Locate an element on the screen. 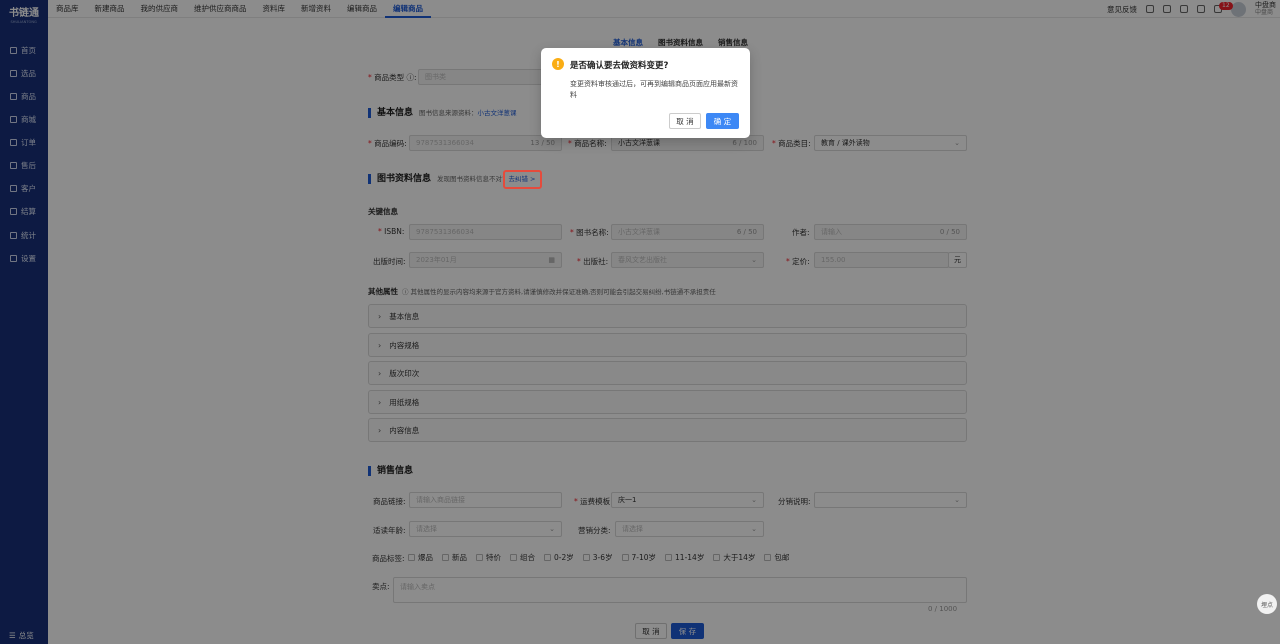  tracking-point-button: 埋点 is located at coordinates (1267, 604).